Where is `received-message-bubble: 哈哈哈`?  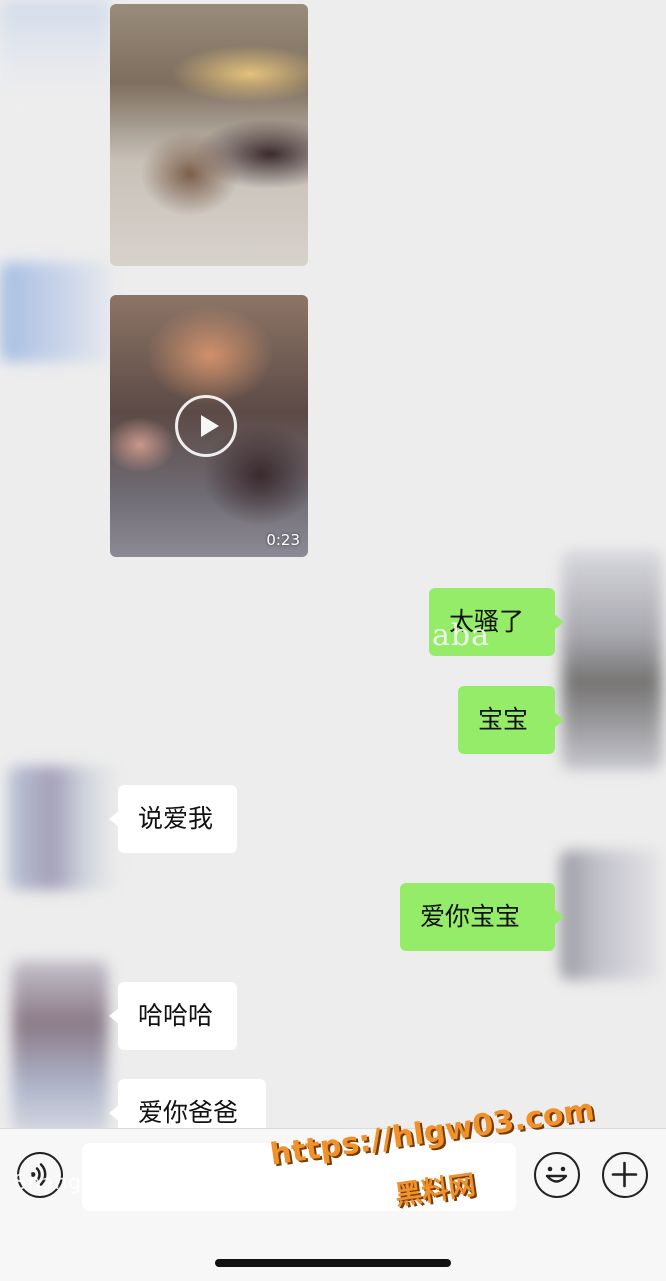
received-message-bubble: 哈哈哈 is located at coordinates (173, 1016).